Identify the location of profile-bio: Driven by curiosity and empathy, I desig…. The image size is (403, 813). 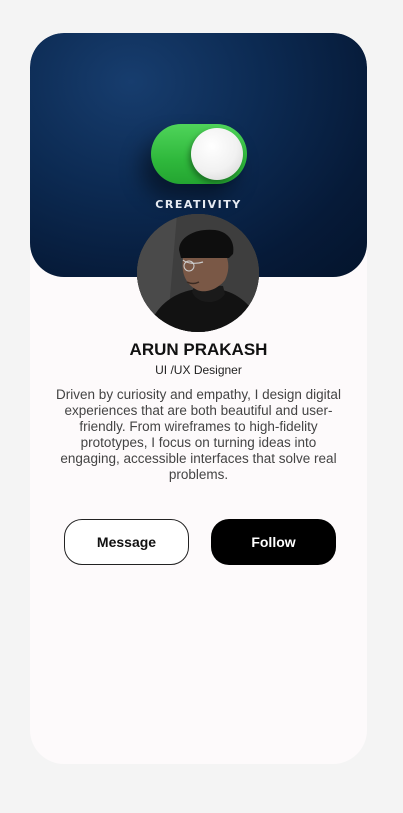
(198, 434).